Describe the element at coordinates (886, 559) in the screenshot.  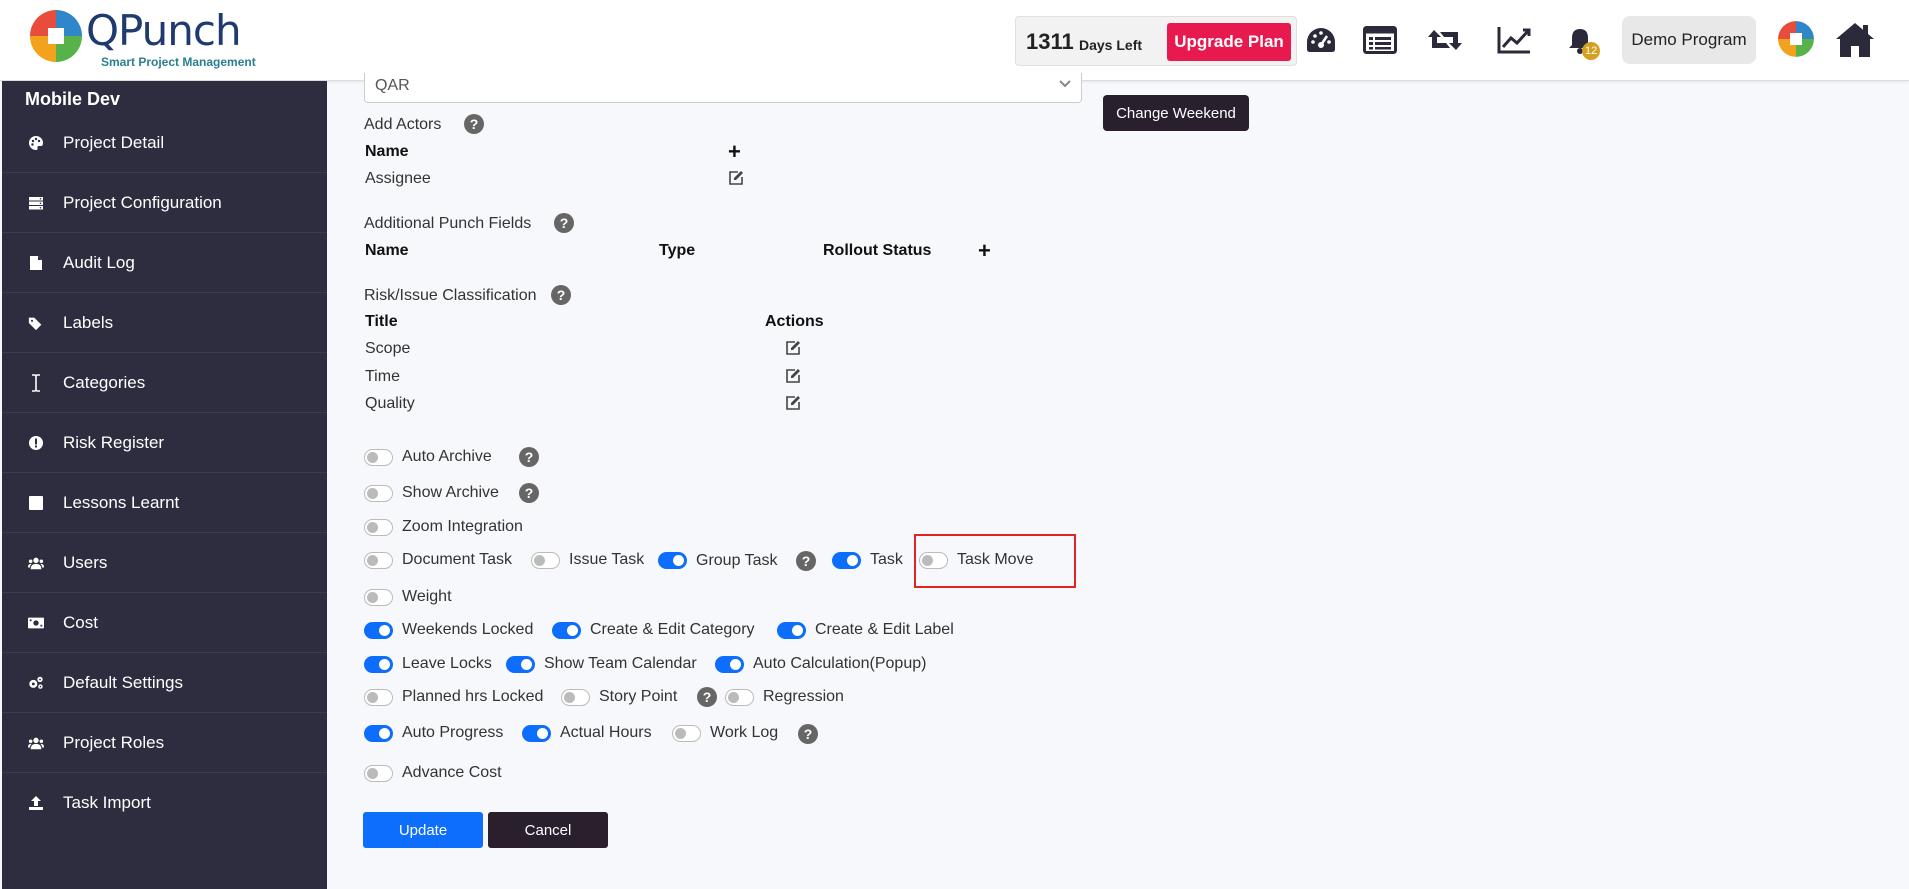
I see `task-label: Task` at that location.